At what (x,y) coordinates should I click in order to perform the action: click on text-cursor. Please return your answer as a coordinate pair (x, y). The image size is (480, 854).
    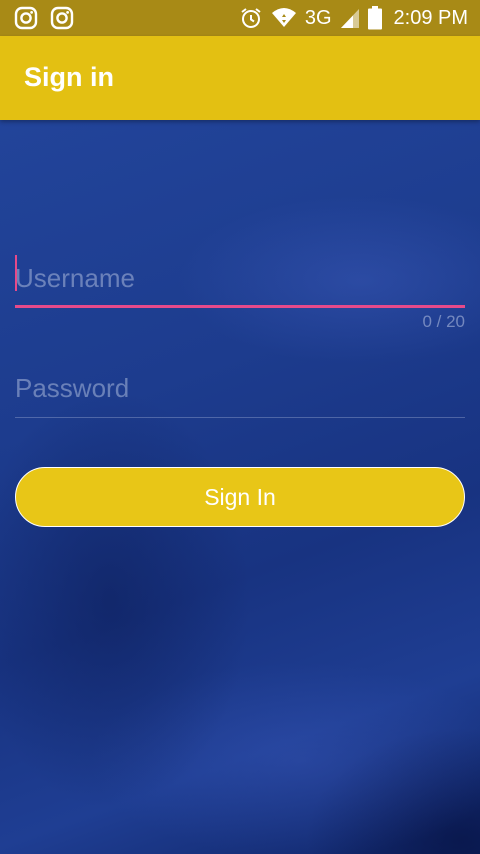
    Looking at the image, I should click on (16, 273).